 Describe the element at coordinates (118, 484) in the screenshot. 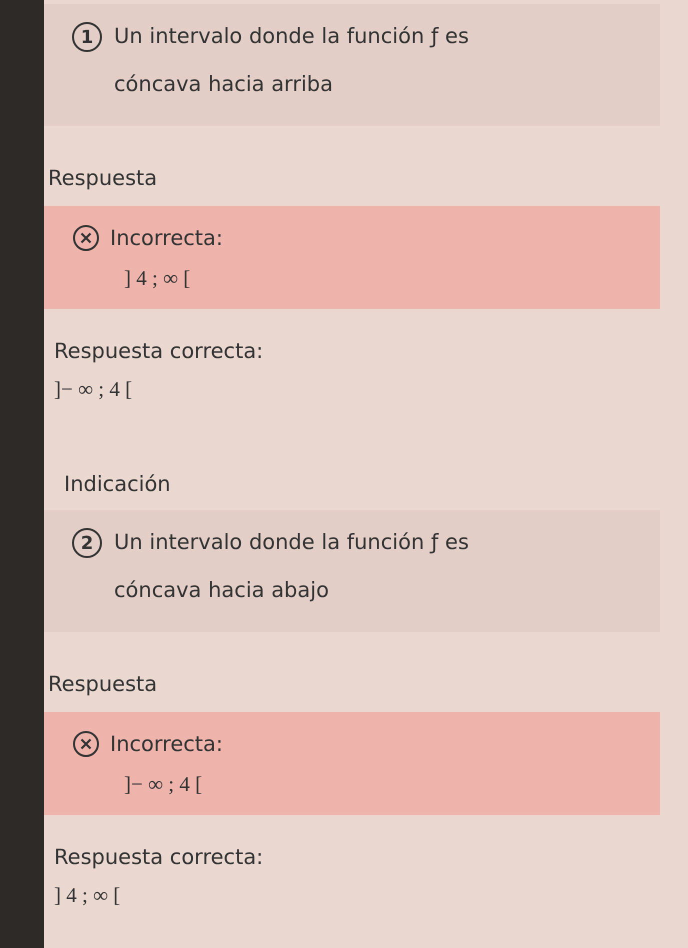

I see `section-heading: Indicación` at that location.